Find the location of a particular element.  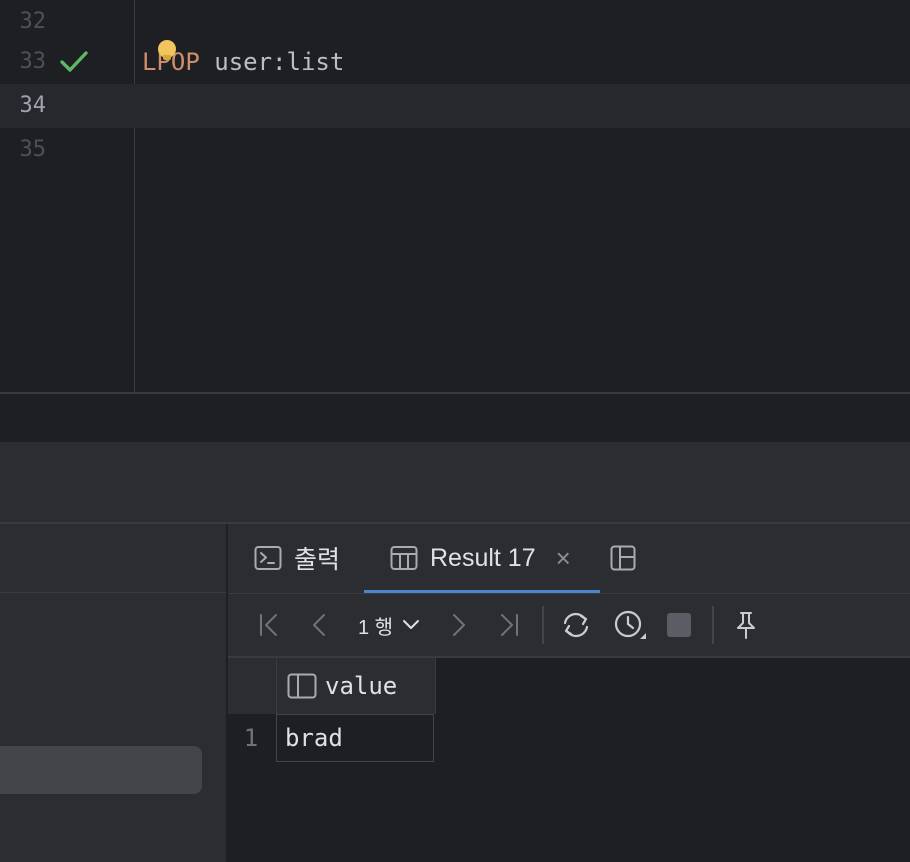

line-number: 32 is located at coordinates (33, 21).